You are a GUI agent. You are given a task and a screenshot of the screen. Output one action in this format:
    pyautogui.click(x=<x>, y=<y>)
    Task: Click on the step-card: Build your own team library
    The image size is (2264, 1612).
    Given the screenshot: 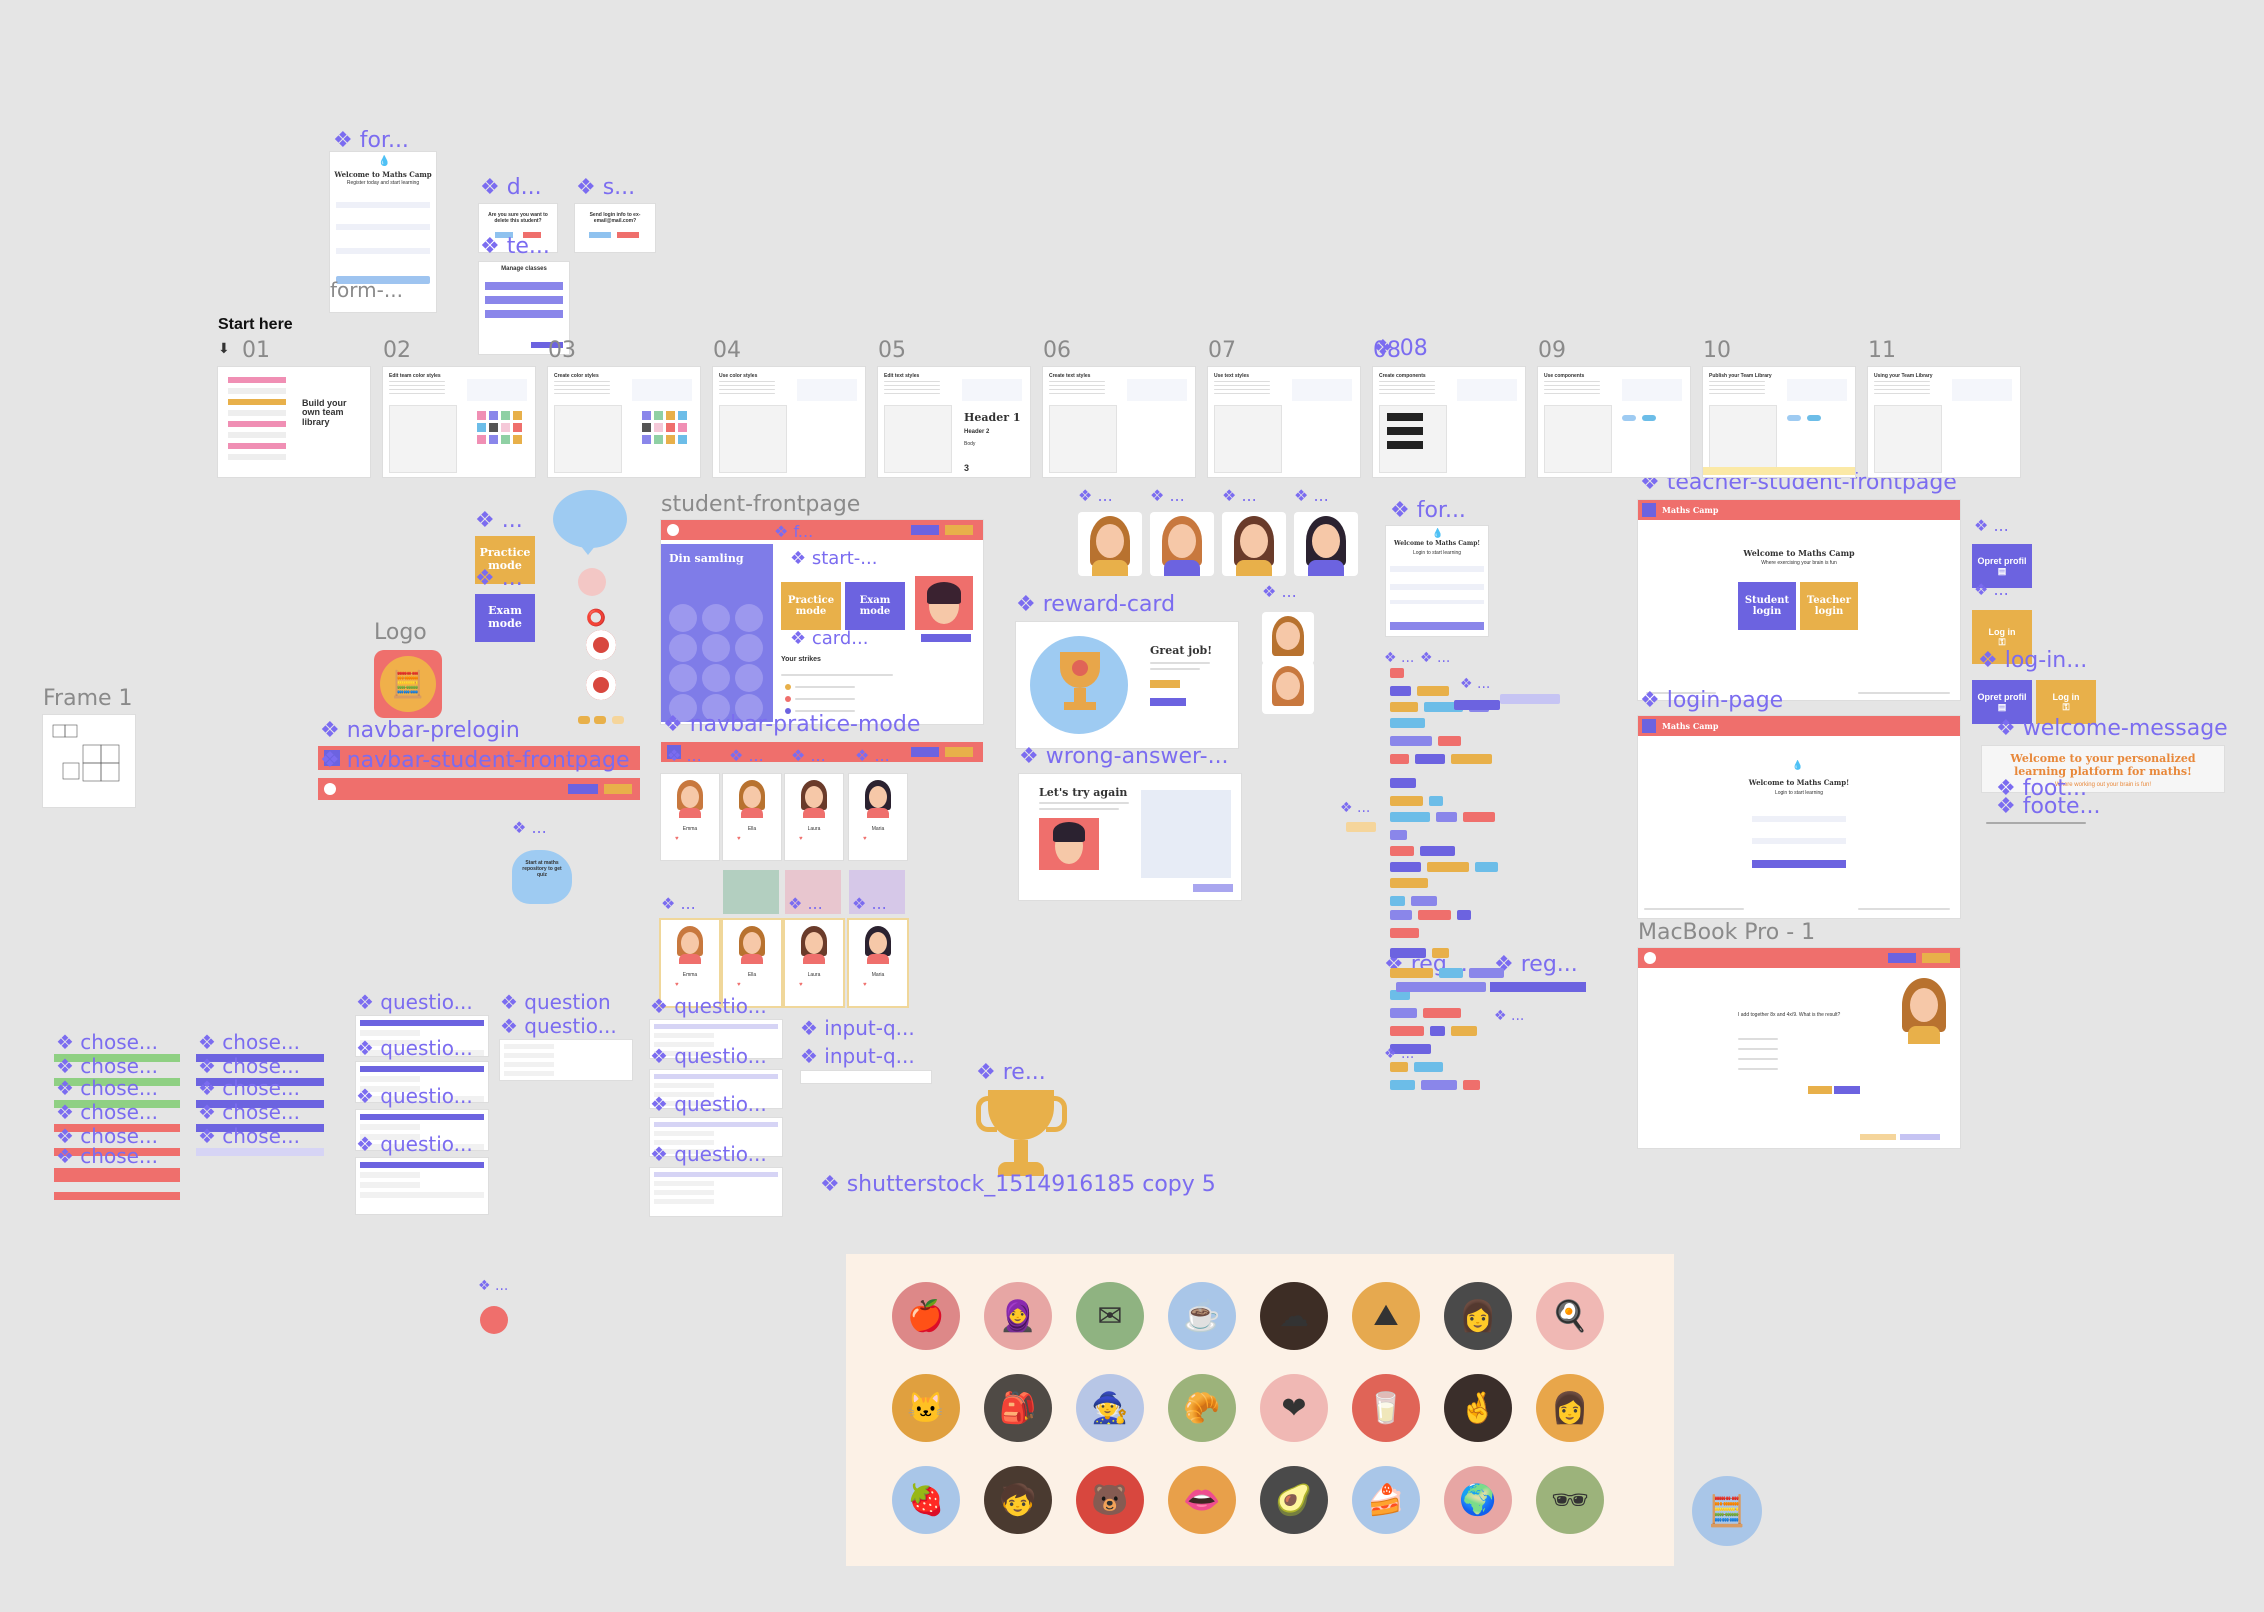 What is the action you would take?
    pyautogui.click(x=294, y=422)
    